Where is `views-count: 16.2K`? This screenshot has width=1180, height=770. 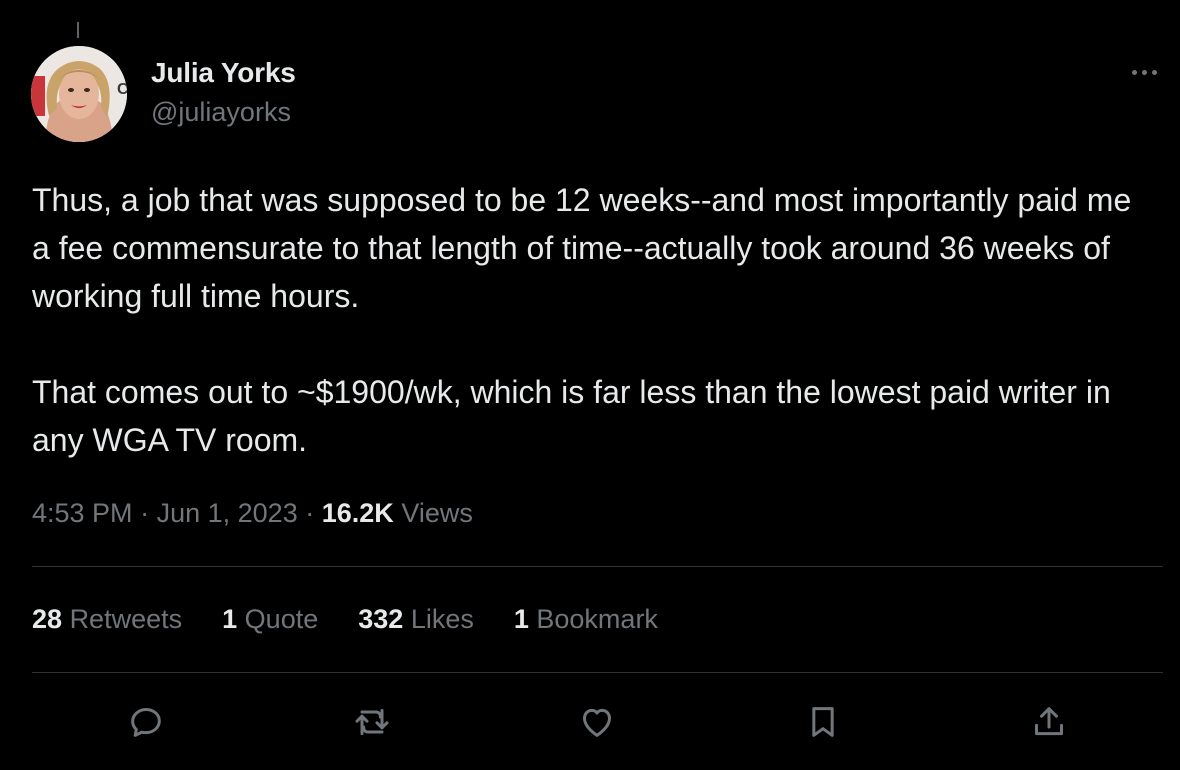
views-count: 16.2K is located at coordinates (357, 513).